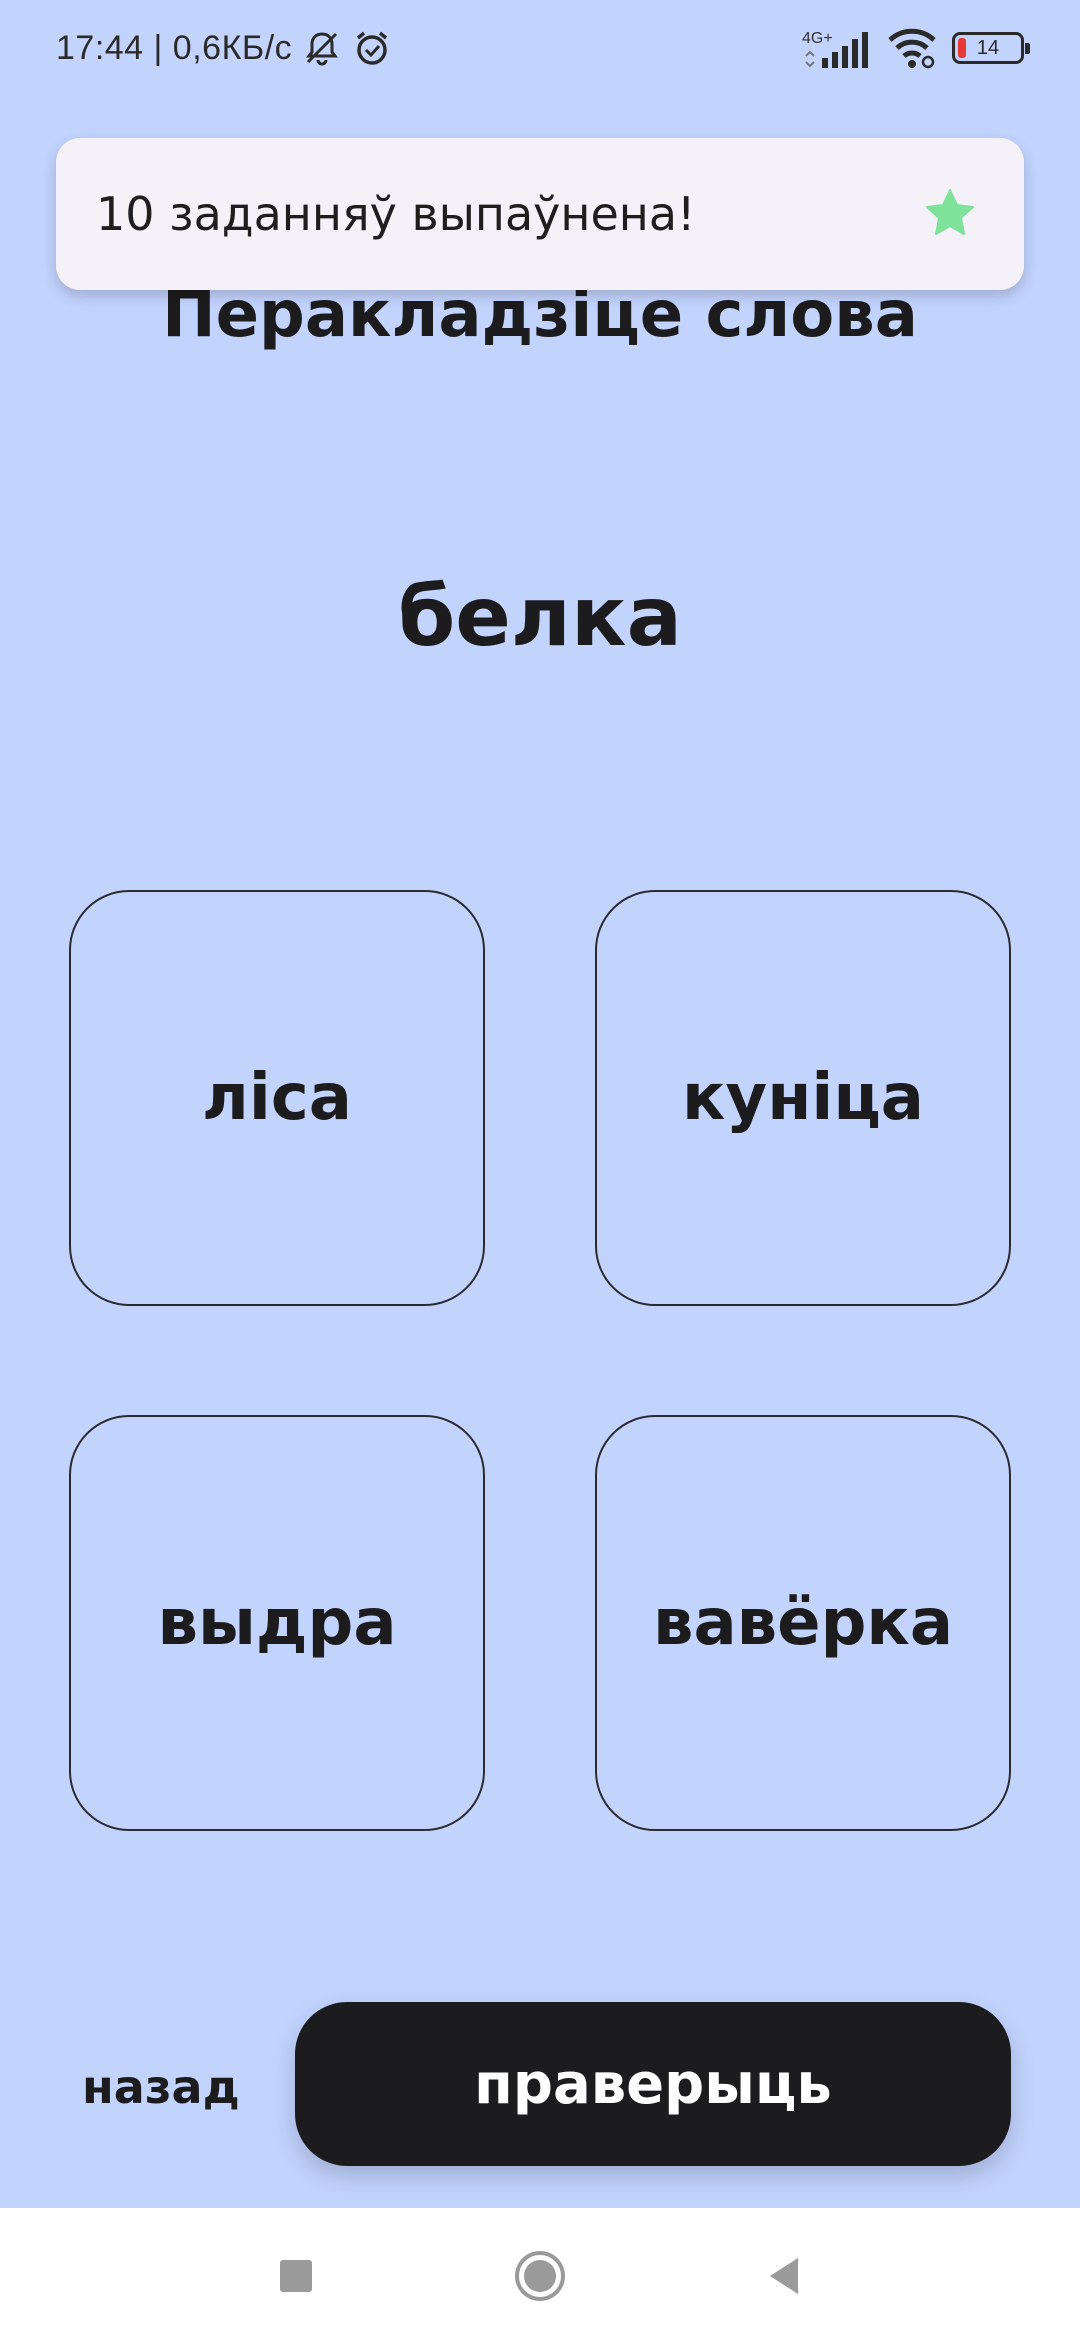 The width and height of the screenshot is (1080, 2340). What do you see at coordinates (837, 48) in the screenshot?
I see `signal-icon: 4G+` at bounding box center [837, 48].